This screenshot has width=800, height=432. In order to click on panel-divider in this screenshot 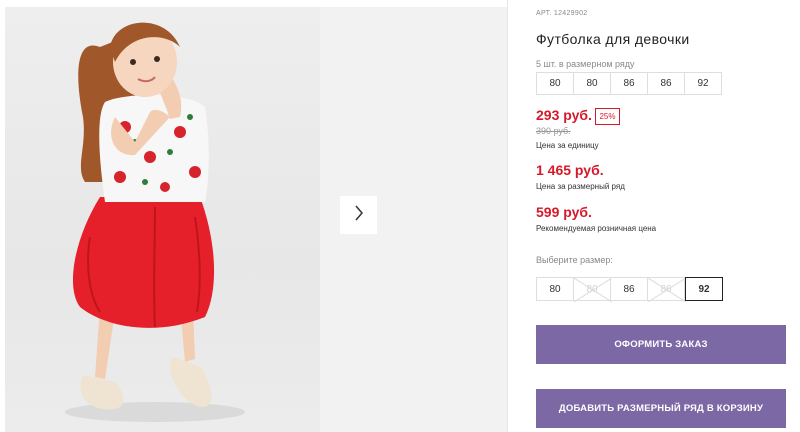, I will do `click(507, 216)`.